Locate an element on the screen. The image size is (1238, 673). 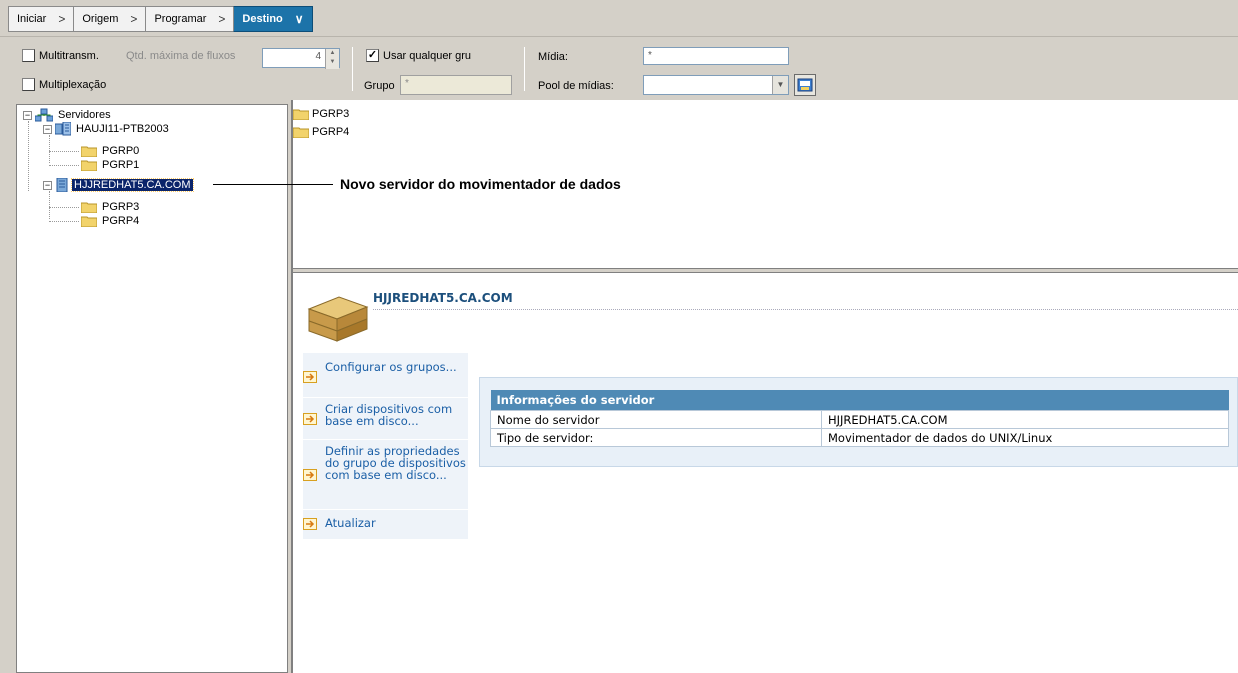
server-icon is located at coordinates (62, 185).